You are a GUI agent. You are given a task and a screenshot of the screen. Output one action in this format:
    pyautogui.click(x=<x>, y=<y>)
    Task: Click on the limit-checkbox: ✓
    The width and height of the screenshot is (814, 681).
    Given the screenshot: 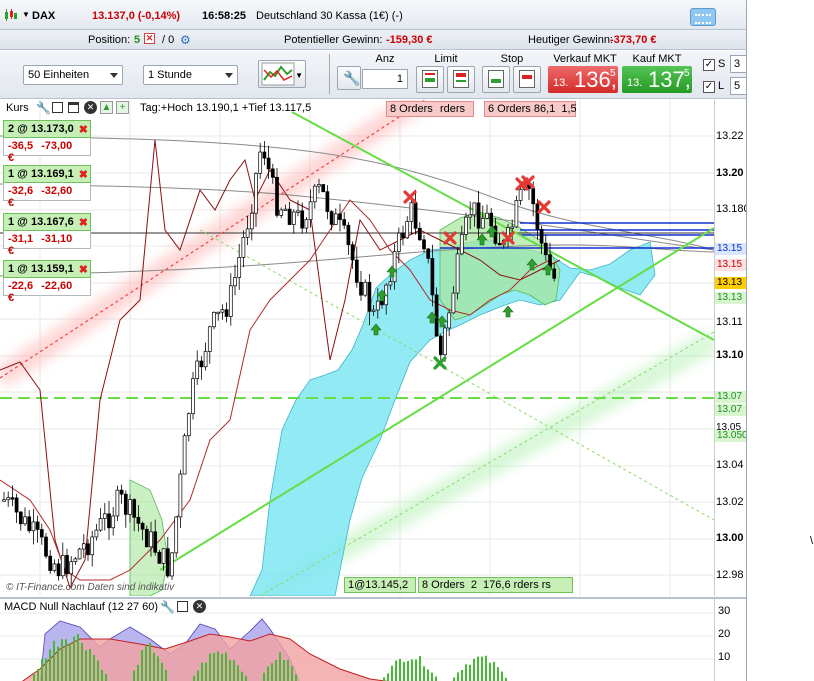 What is the action you would take?
    pyautogui.click(x=709, y=87)
    